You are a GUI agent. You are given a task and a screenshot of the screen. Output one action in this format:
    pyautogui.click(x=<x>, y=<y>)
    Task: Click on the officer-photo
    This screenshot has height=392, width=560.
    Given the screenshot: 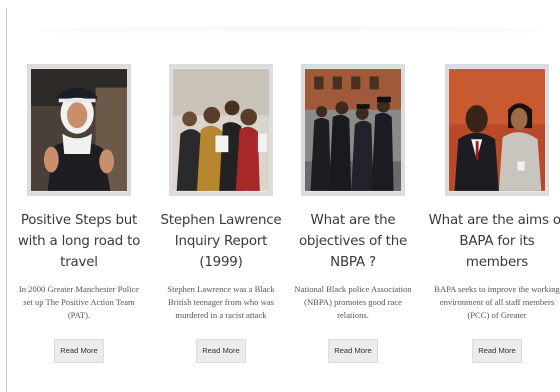 What is the action you would take?
    pyautogui.click(x=79, y=130)
    